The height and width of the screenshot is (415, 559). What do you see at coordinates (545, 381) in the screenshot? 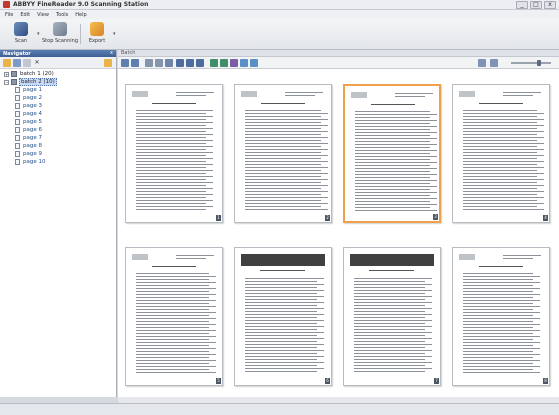
I see `page-number-badge: 8` at bounding box center [545, 381].